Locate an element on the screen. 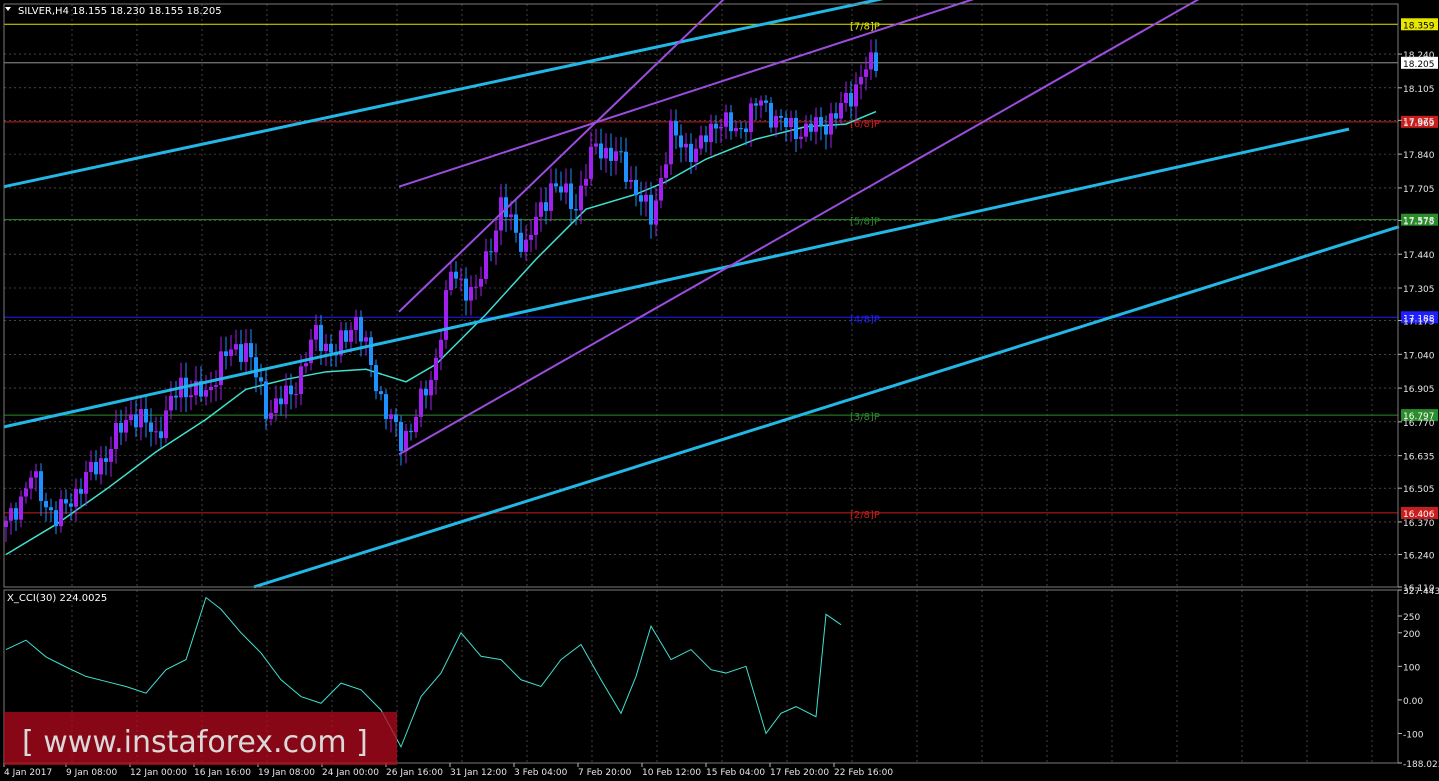 The height and width of the screenshot is (781, 1439). level-label: [5/8]P is located at coordinates (865, 222).